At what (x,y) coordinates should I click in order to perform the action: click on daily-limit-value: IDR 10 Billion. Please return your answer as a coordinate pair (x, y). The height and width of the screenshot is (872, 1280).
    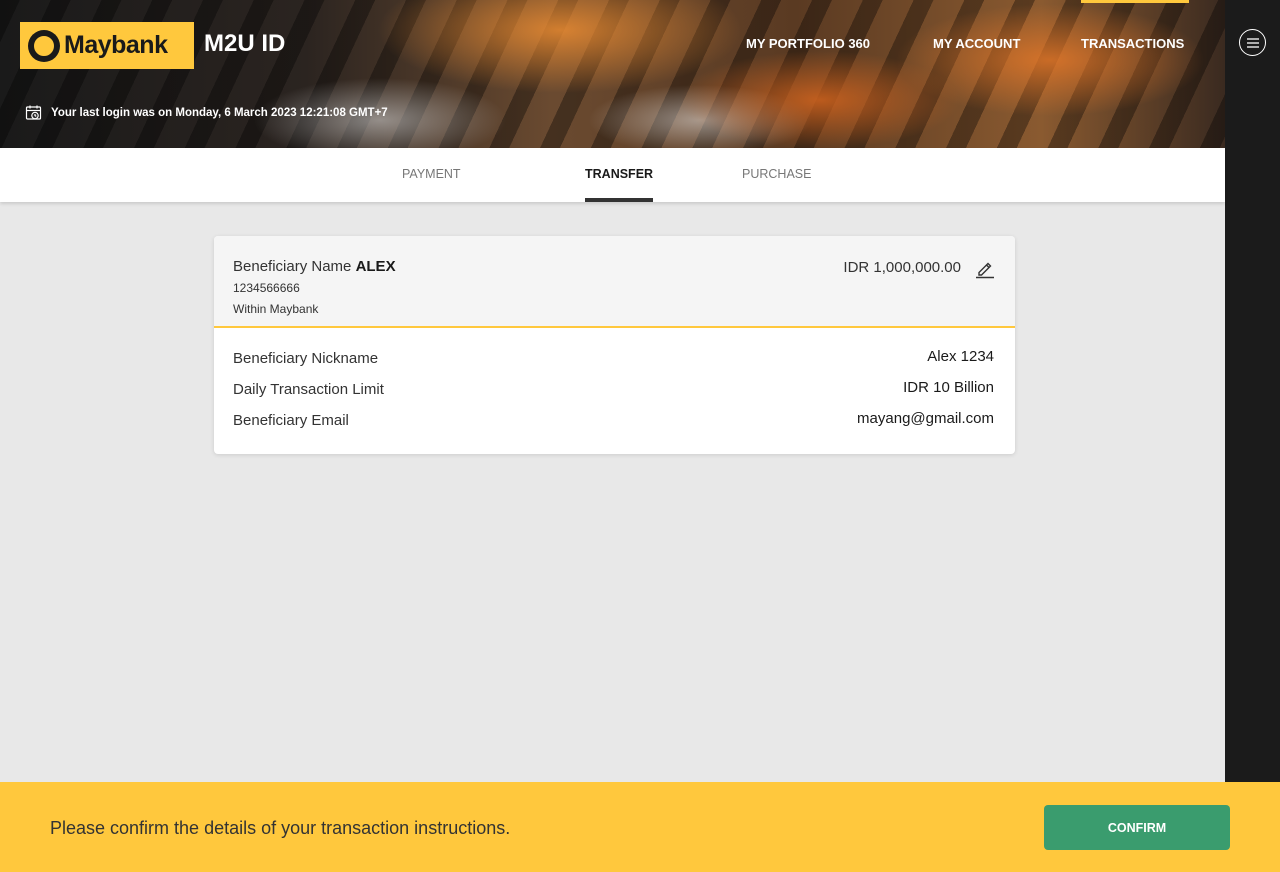
    Looking at the image, I should click on (948, 387).